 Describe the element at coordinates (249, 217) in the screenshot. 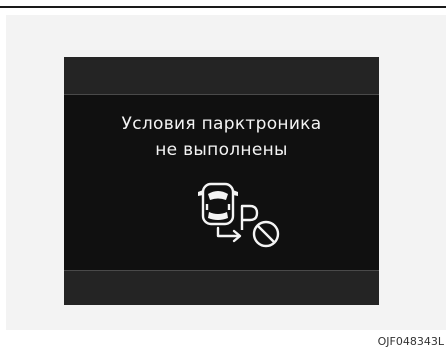

I see `parking-p-icon` at that location.